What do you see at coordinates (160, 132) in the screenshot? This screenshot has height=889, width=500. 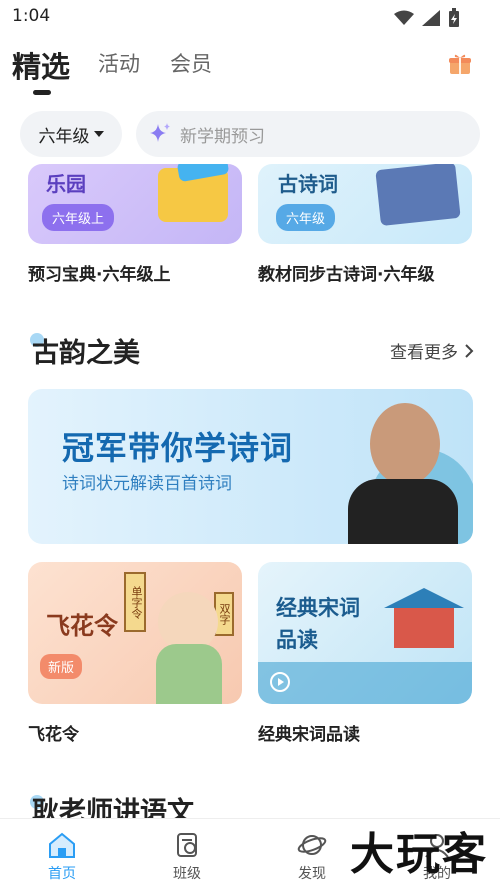 I see `sparkle-icon` at bounding box center [160, 132].